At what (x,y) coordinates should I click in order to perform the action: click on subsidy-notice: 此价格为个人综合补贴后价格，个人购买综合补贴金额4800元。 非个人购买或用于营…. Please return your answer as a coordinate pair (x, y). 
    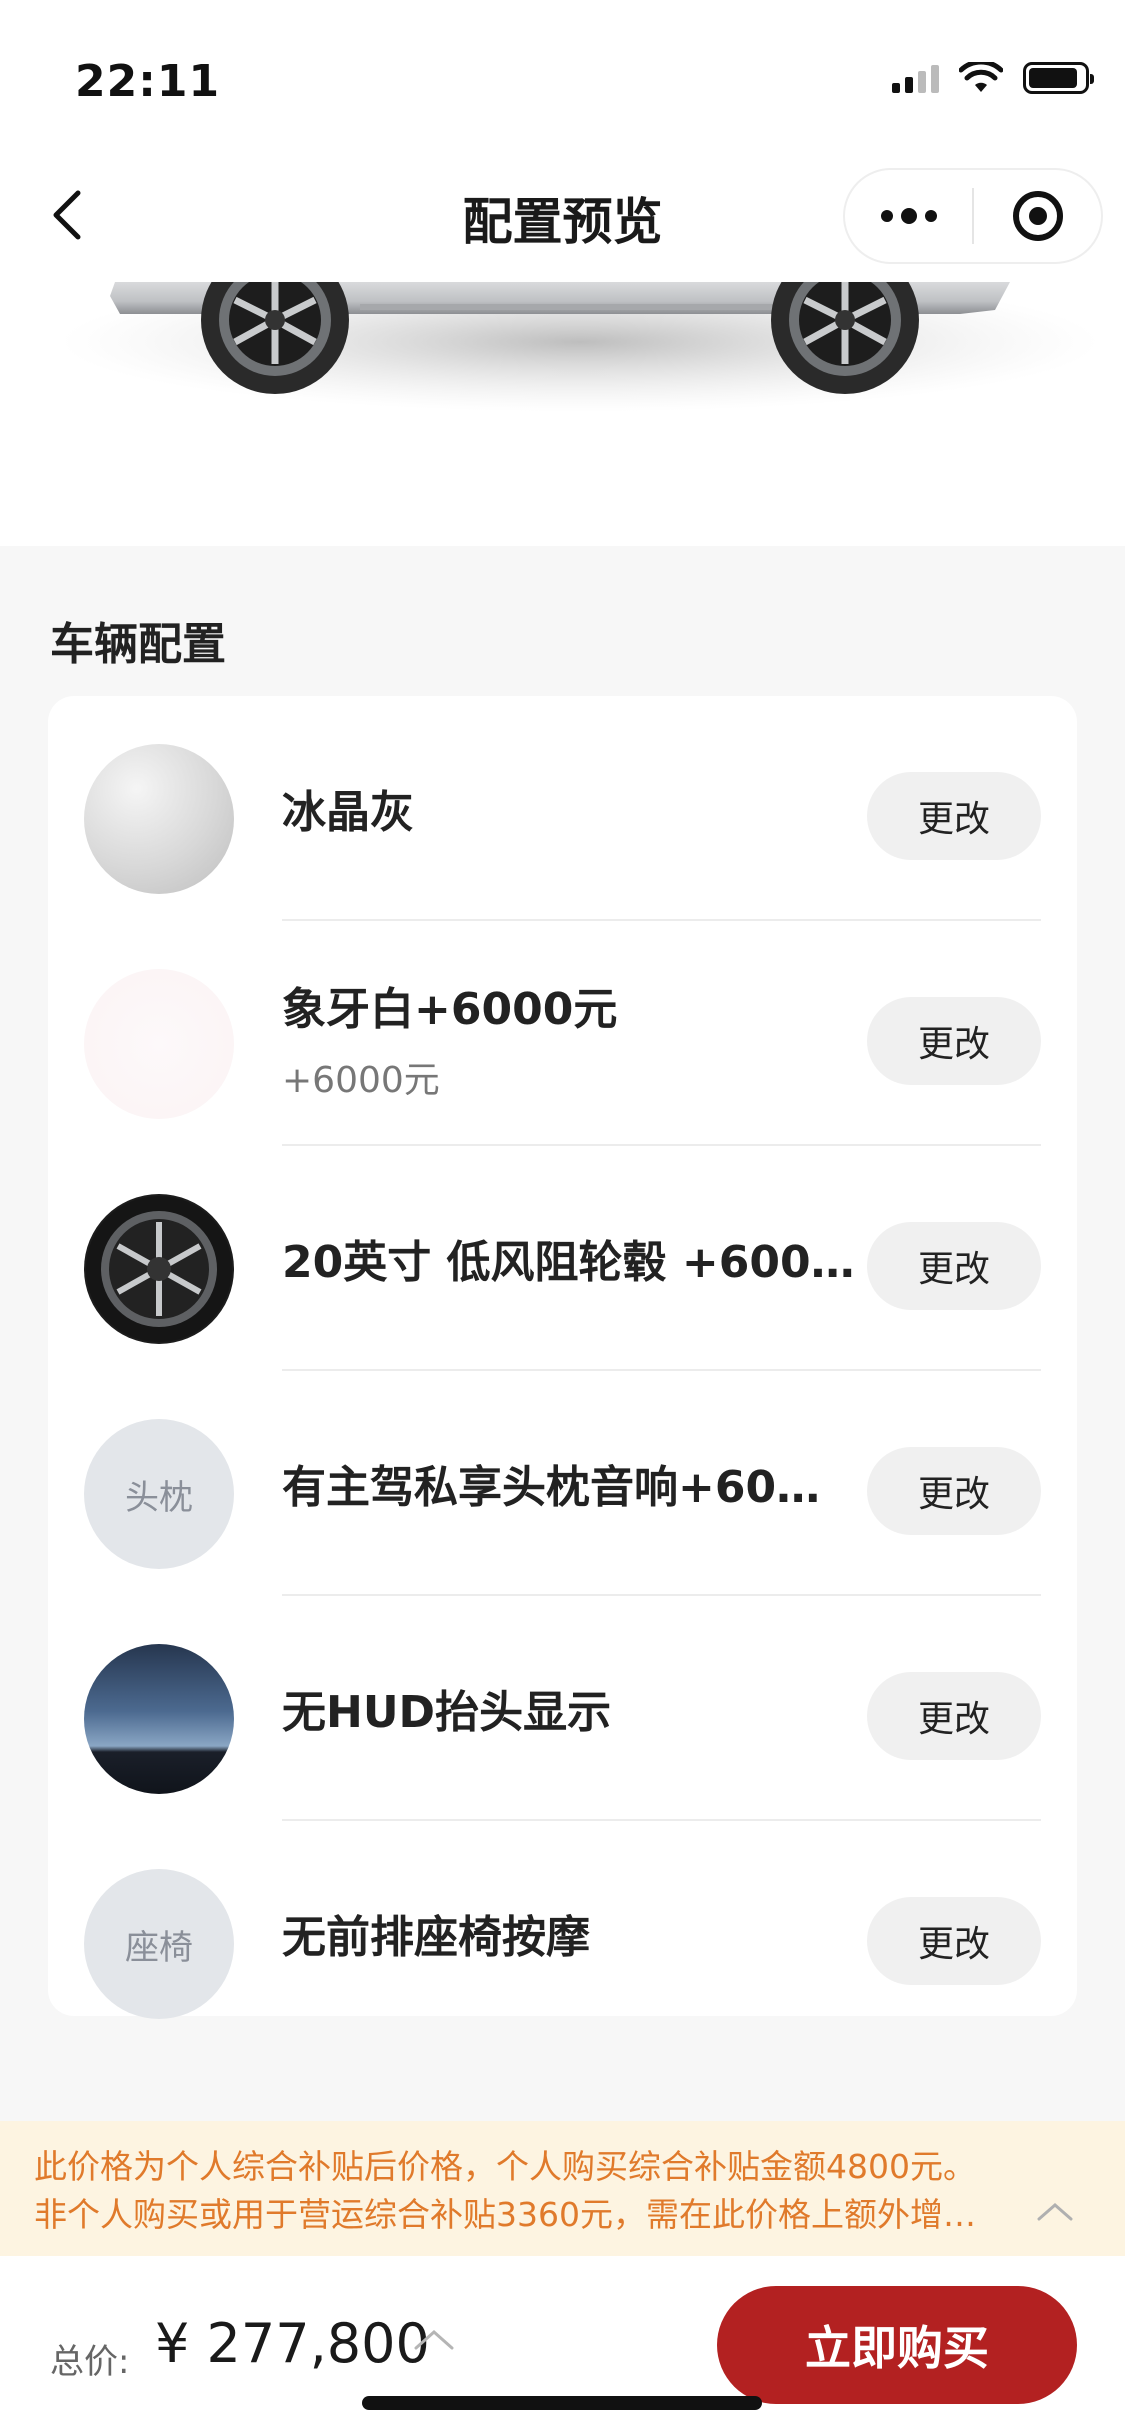
    Looking at the image, I should click on (562, 2188).